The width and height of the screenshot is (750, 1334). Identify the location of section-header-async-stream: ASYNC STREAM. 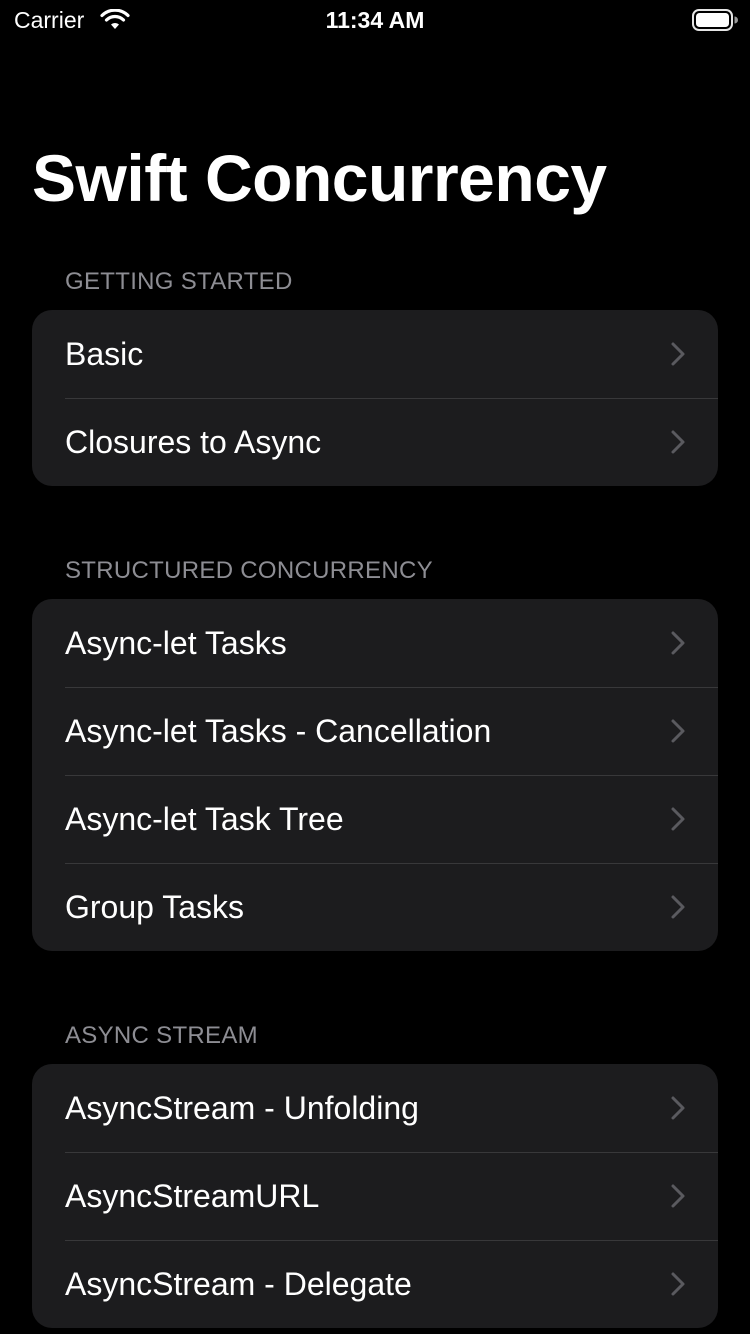
(161, 1035).